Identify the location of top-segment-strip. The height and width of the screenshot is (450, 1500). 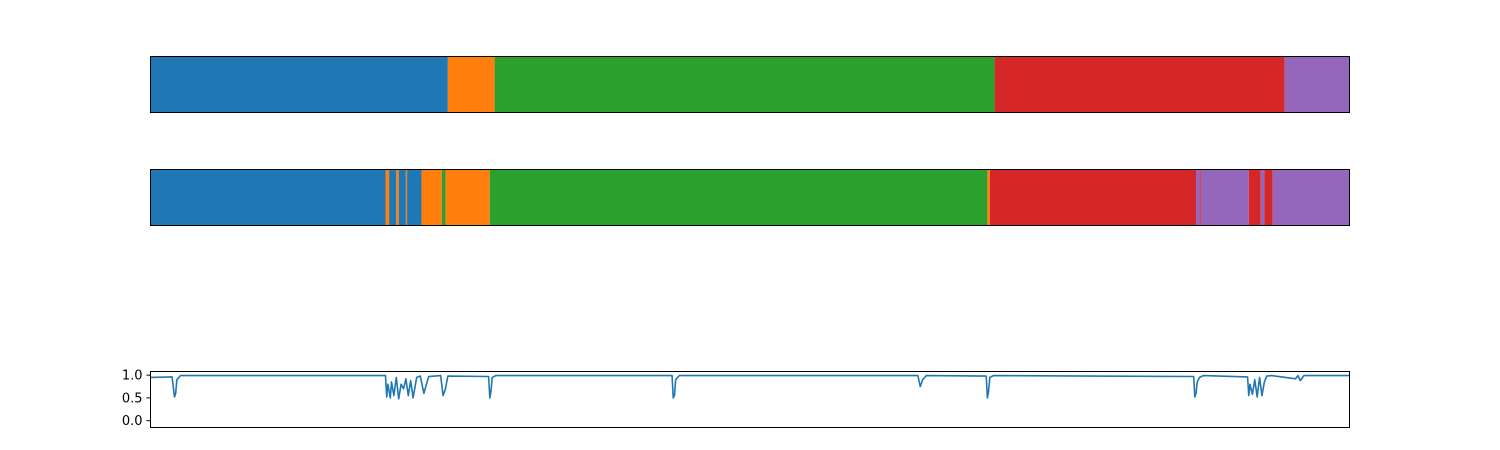
(750, 84).